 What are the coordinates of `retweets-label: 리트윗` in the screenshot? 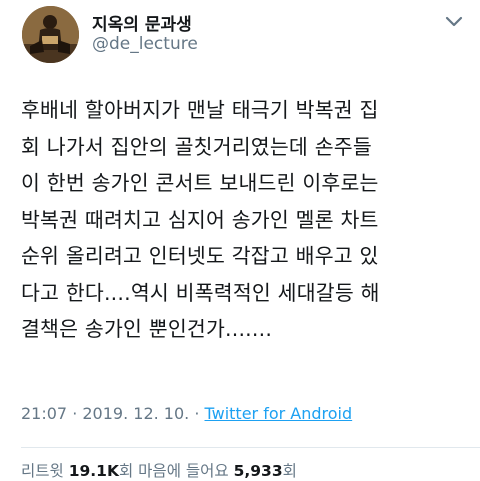 It's located at (45, 471).